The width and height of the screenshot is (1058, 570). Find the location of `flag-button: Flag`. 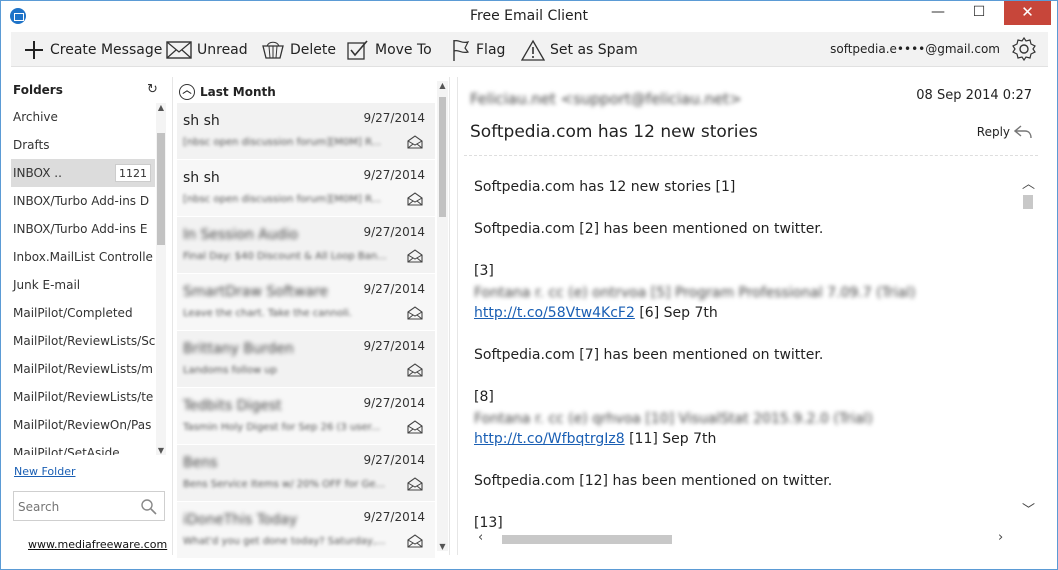

flag-button: Flag is located at coordinates (478, 50).